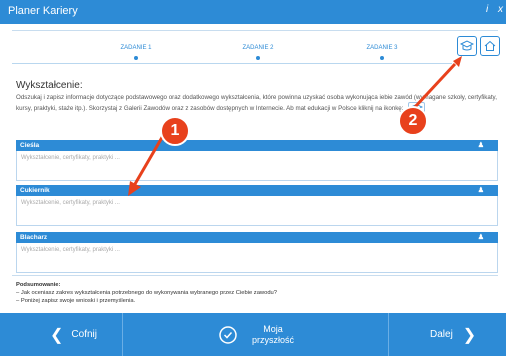  Describe the element at coordinates (149, 159) in the screenshot. I see `callout-1-arrow` at that location.